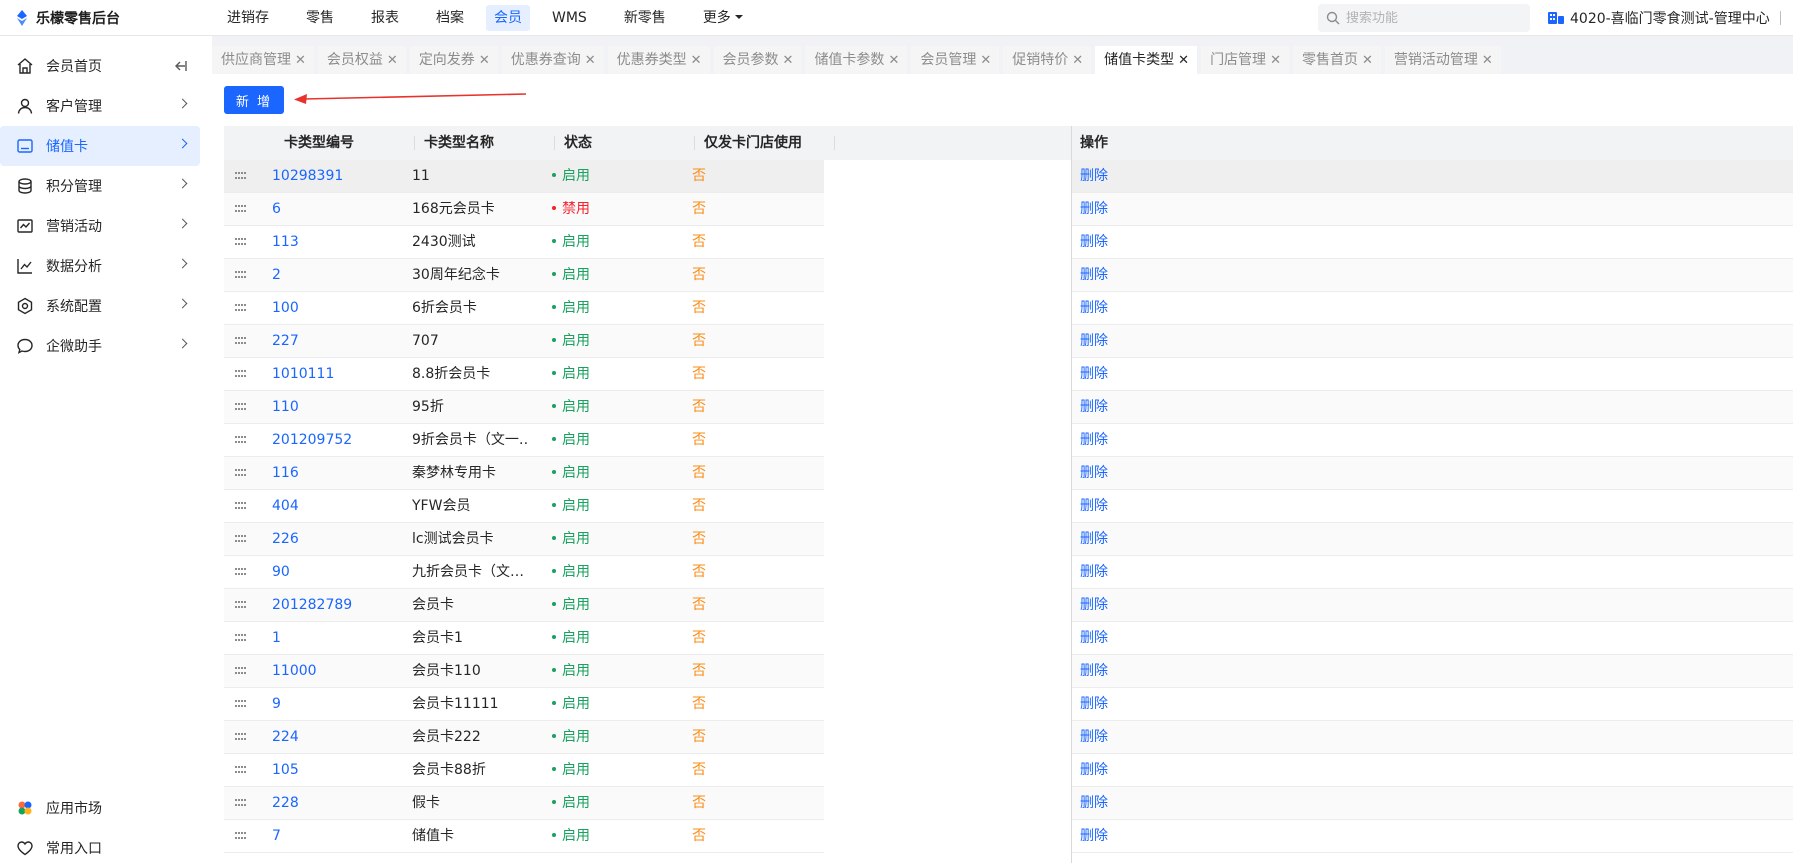 This screenshot has height=863, width=1793. I want to click on page-tab: 促销特价 ✕, so click(1047, 60).